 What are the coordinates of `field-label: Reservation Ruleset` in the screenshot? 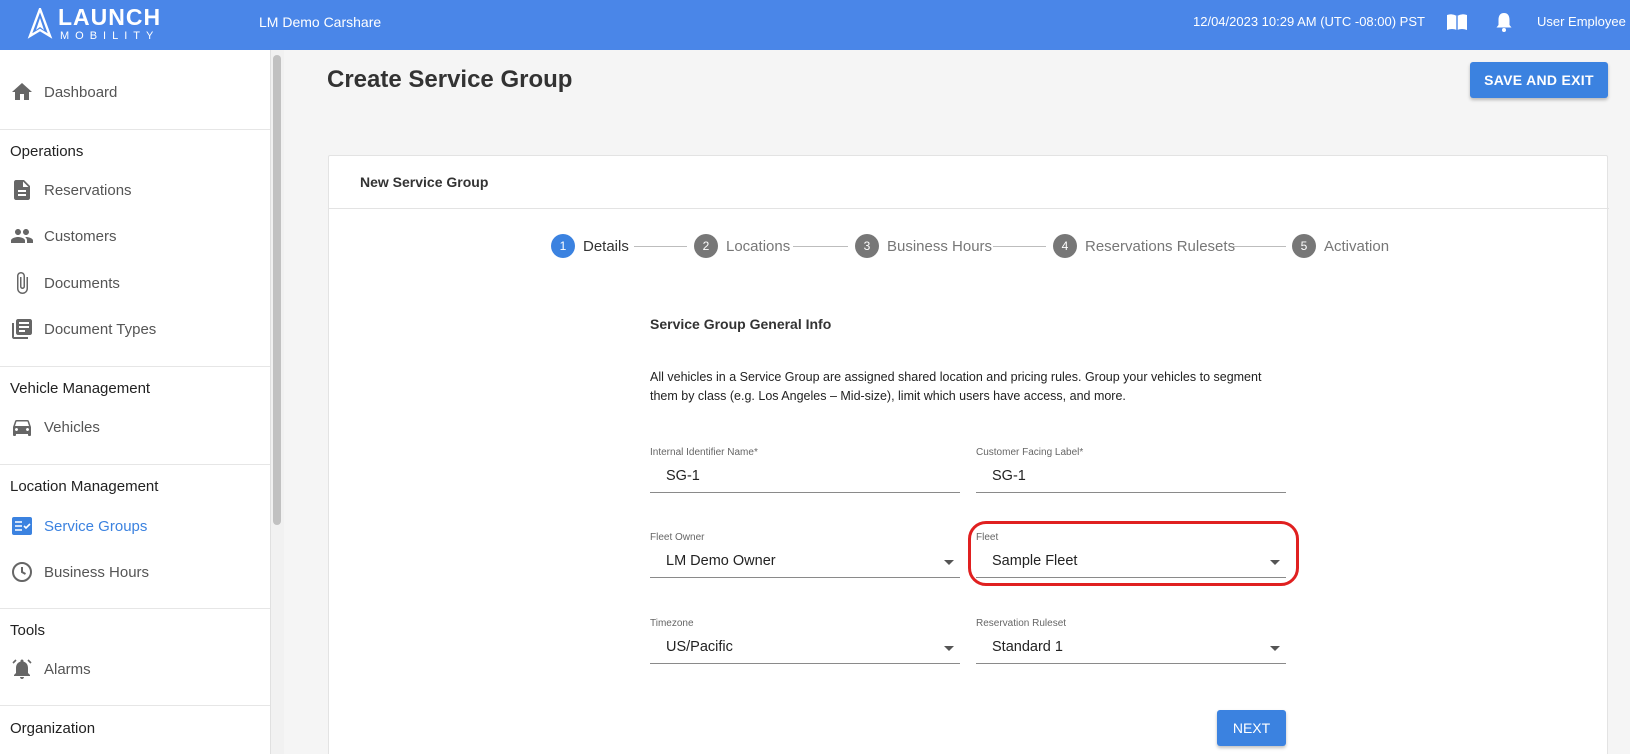 It's located at (1021, 623).